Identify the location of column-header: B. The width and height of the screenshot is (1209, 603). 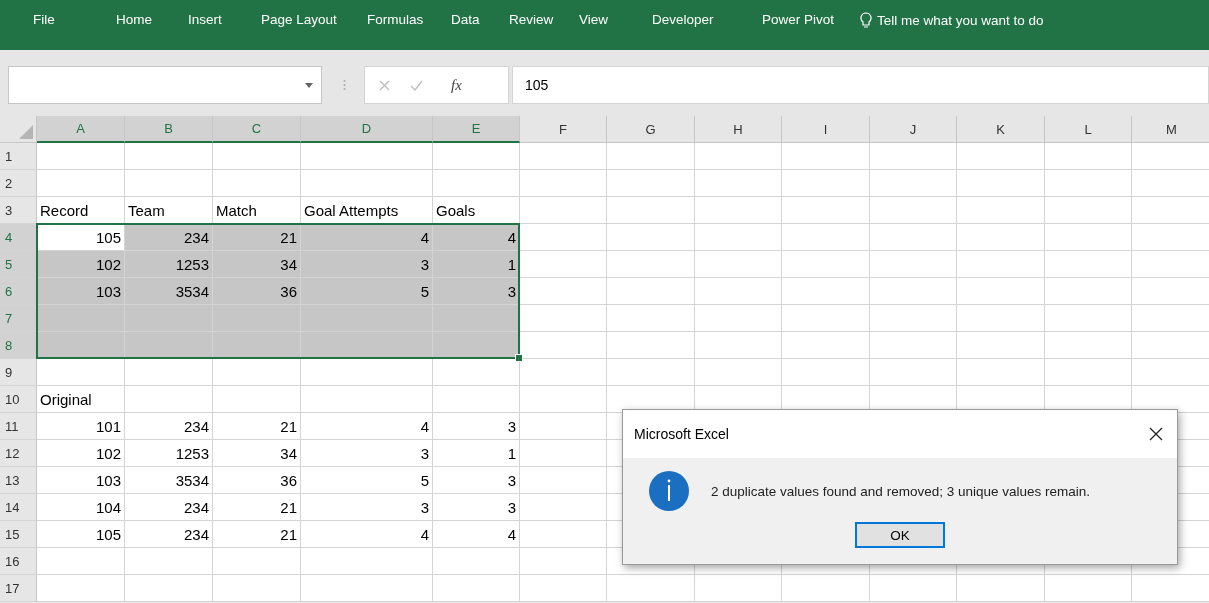
(169, 129).